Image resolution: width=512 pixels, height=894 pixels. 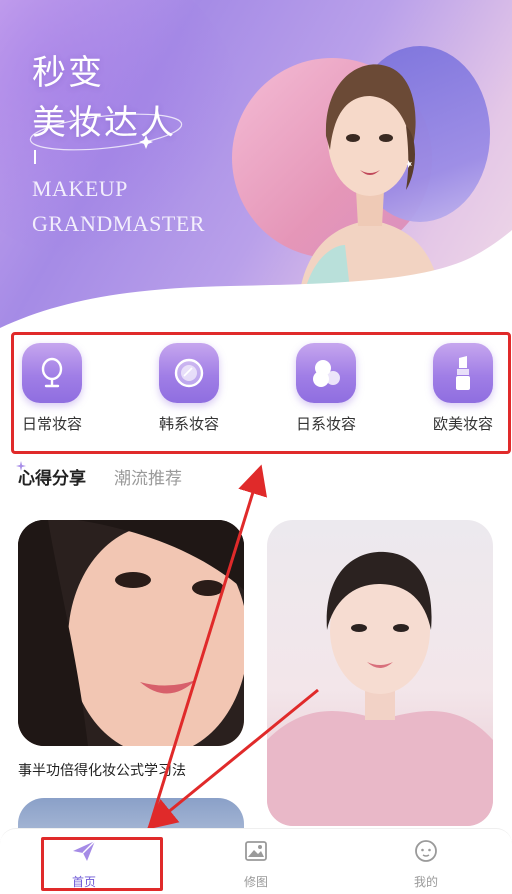 I want to click on category-label: 韩系妆容, so click(x=188, y=424).